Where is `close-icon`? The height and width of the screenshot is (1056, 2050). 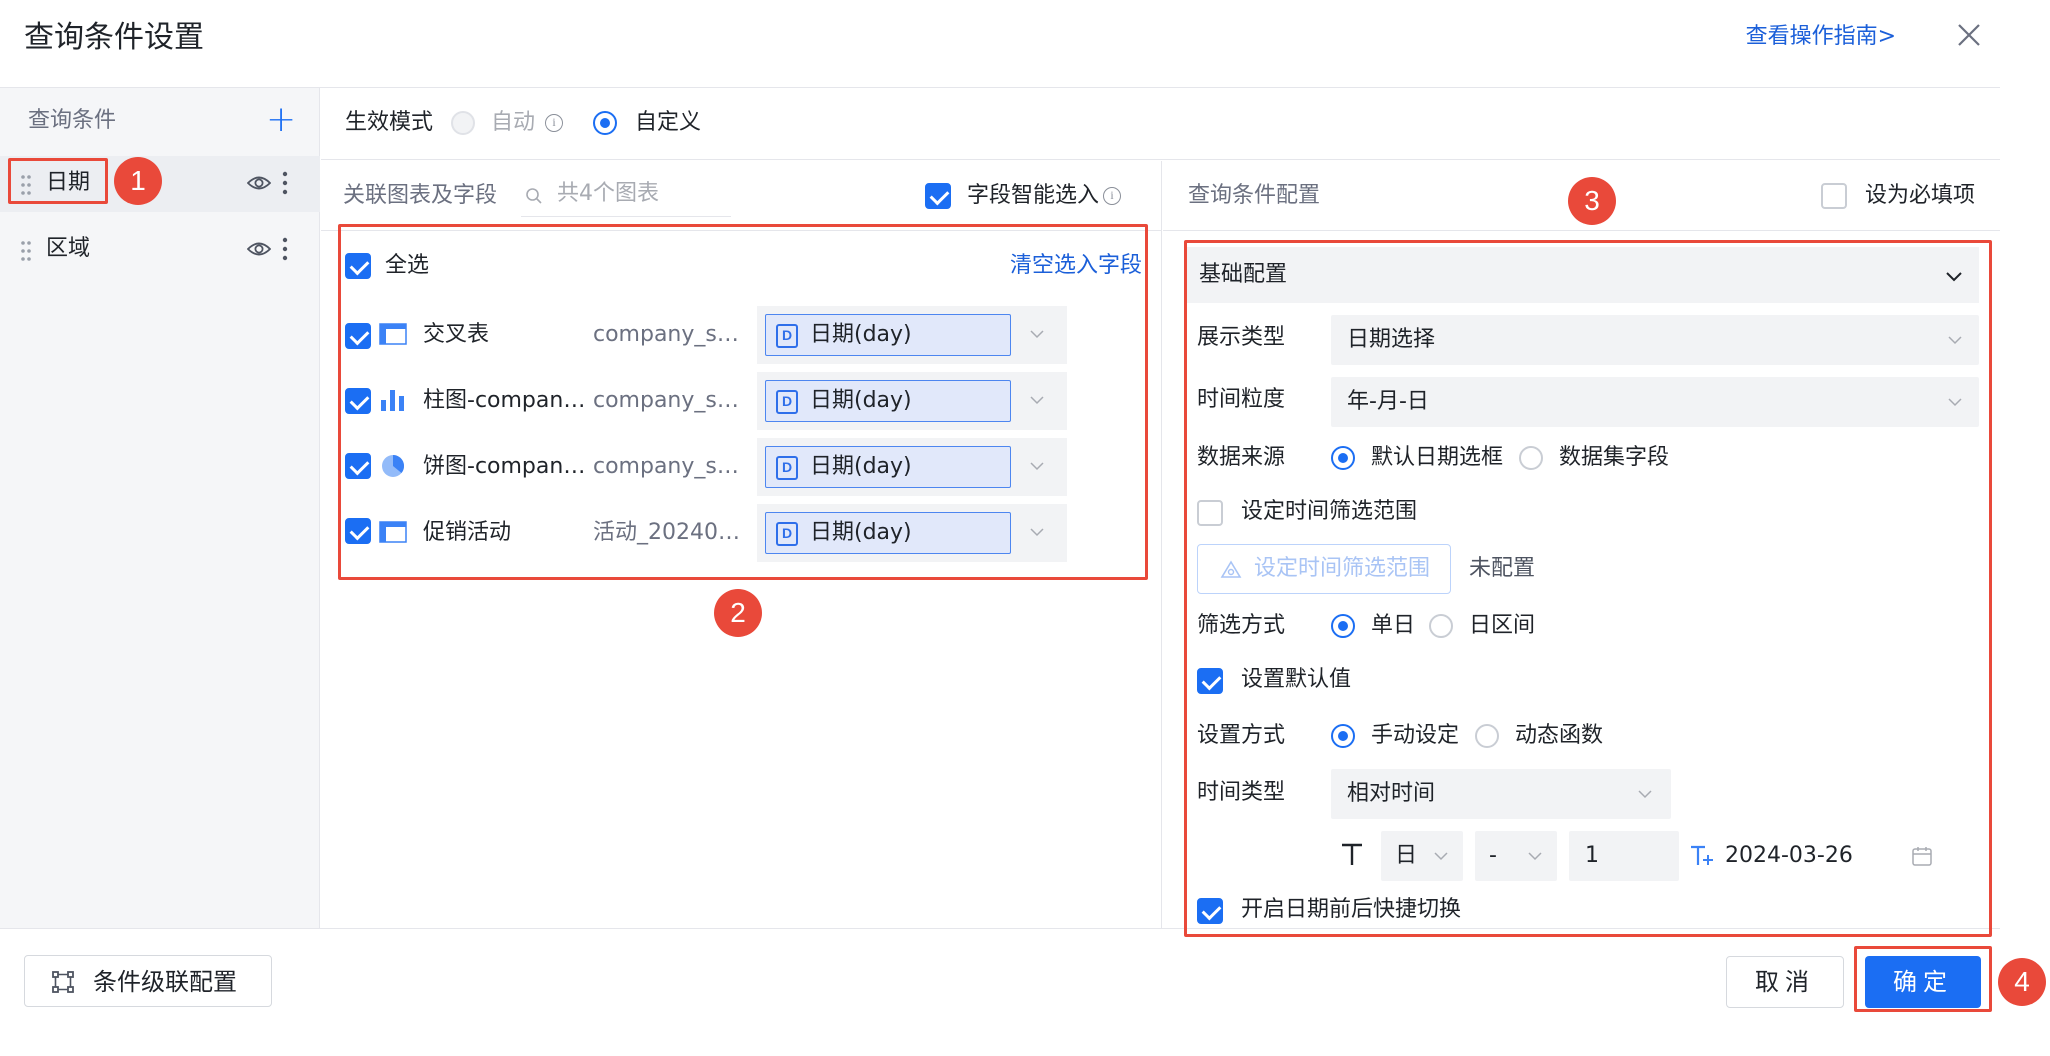 close-icon is located at coordinates (1969, 35).